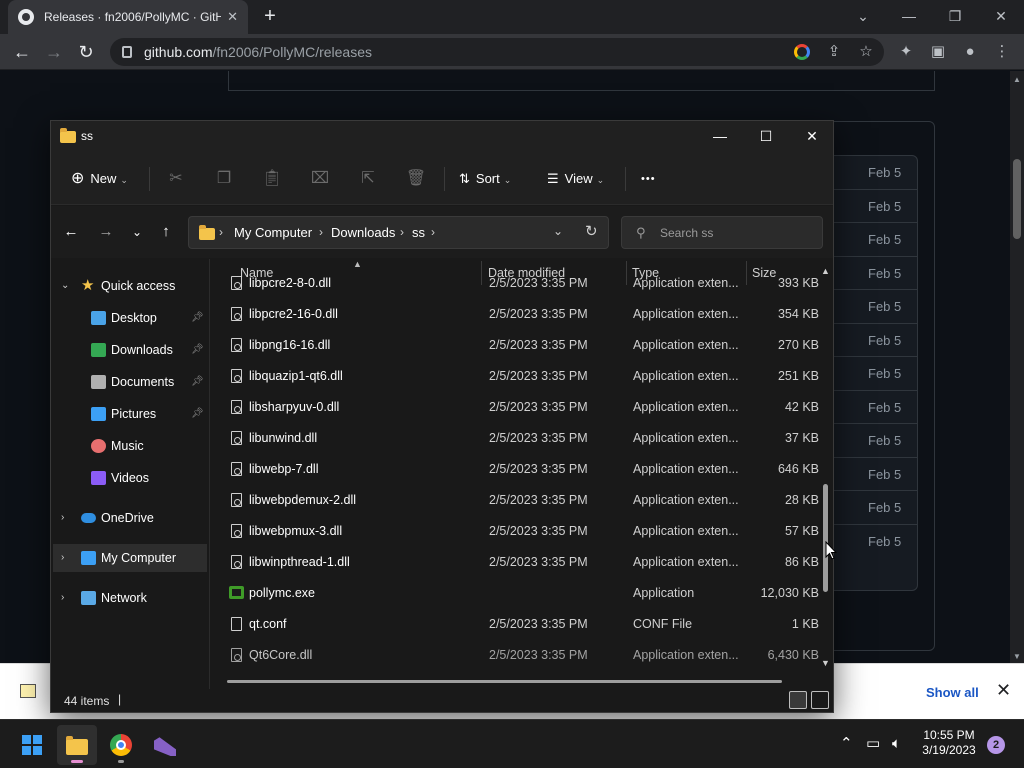  I want to click on forward-button: →, so click(54, 52).